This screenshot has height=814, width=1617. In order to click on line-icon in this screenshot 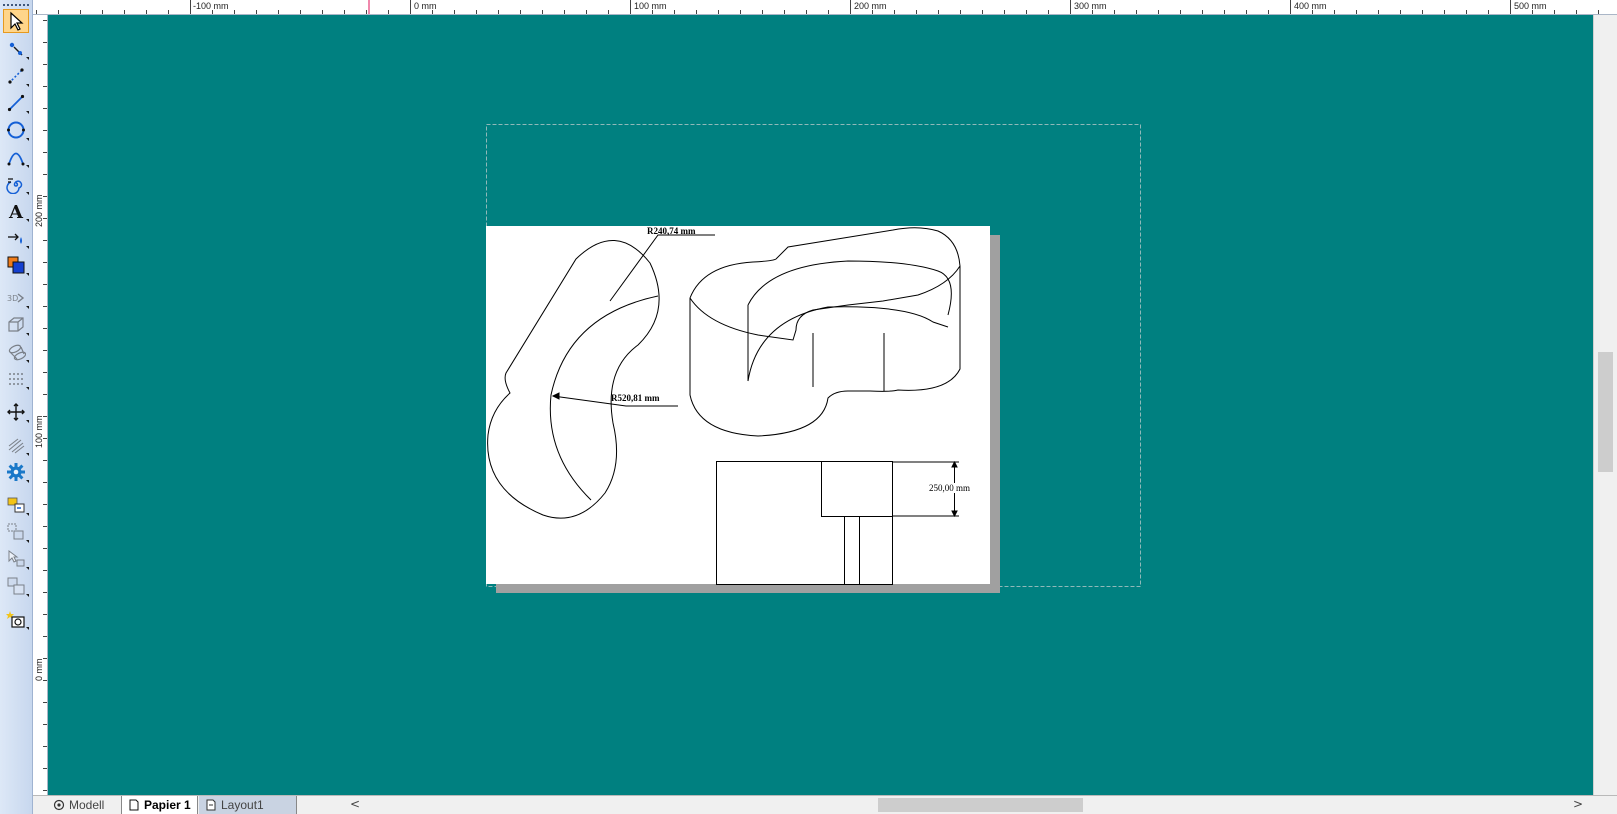, I will do `click(16, 103)`.